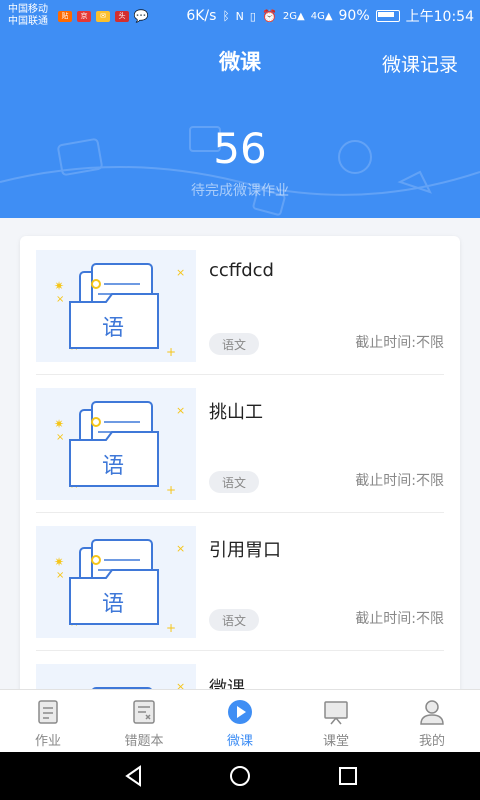 The width and height of the screenshot is (480, 800). What do you see at coordinates (141, 16) in the screenshot?
I see `chat-icon: 💬` at bounding box center [141, 16].